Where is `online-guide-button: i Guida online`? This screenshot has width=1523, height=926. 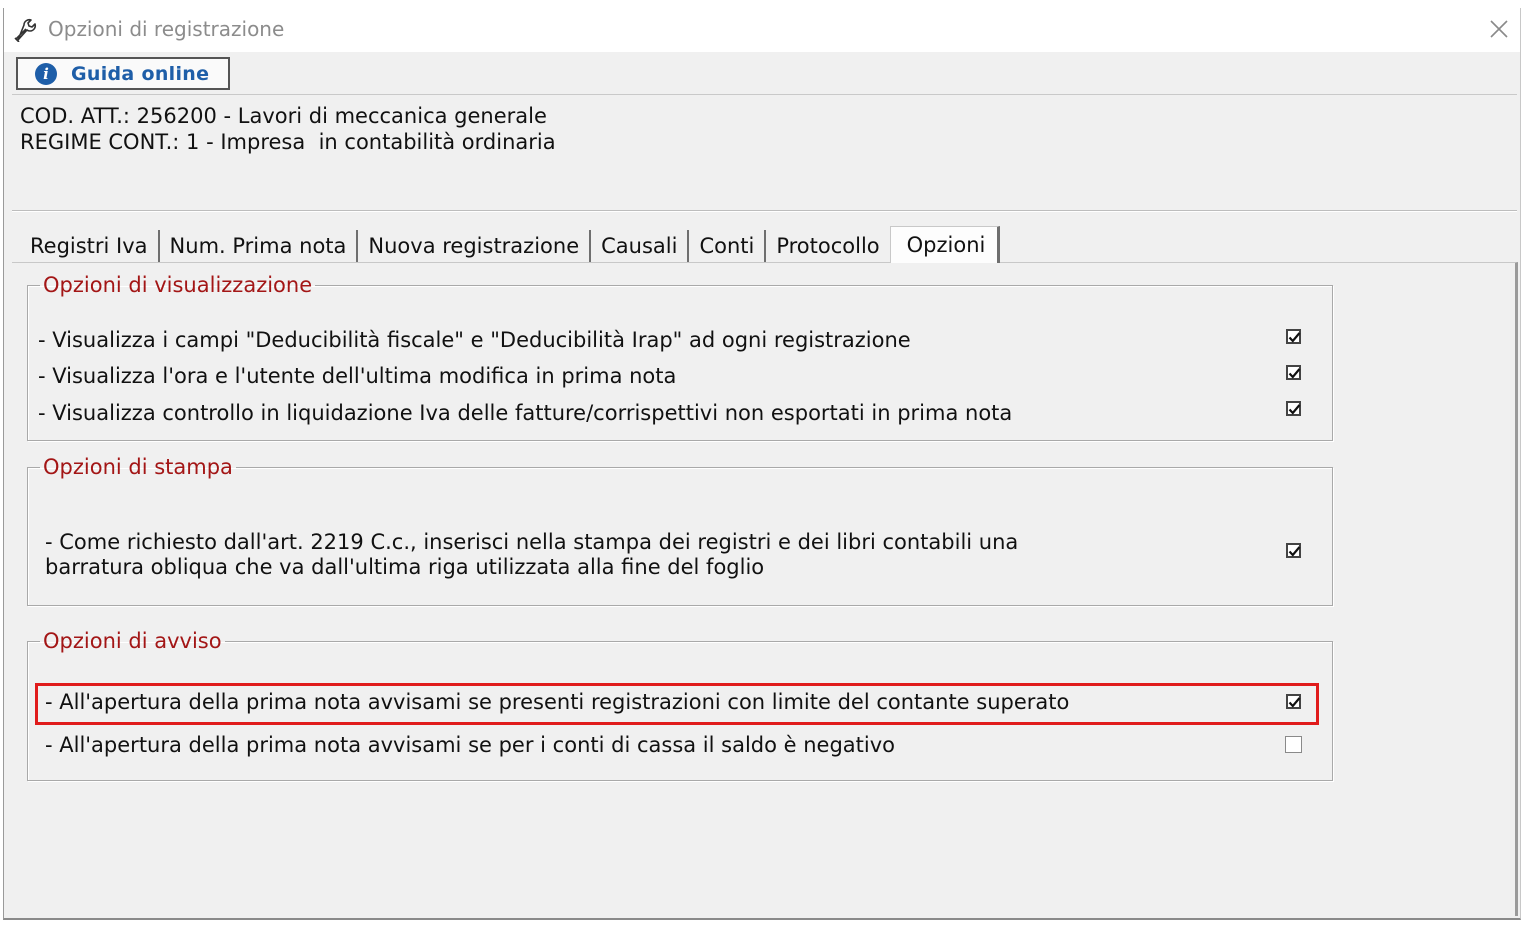
online-guide-button: i Guida online is located at coordinates (123, 73).